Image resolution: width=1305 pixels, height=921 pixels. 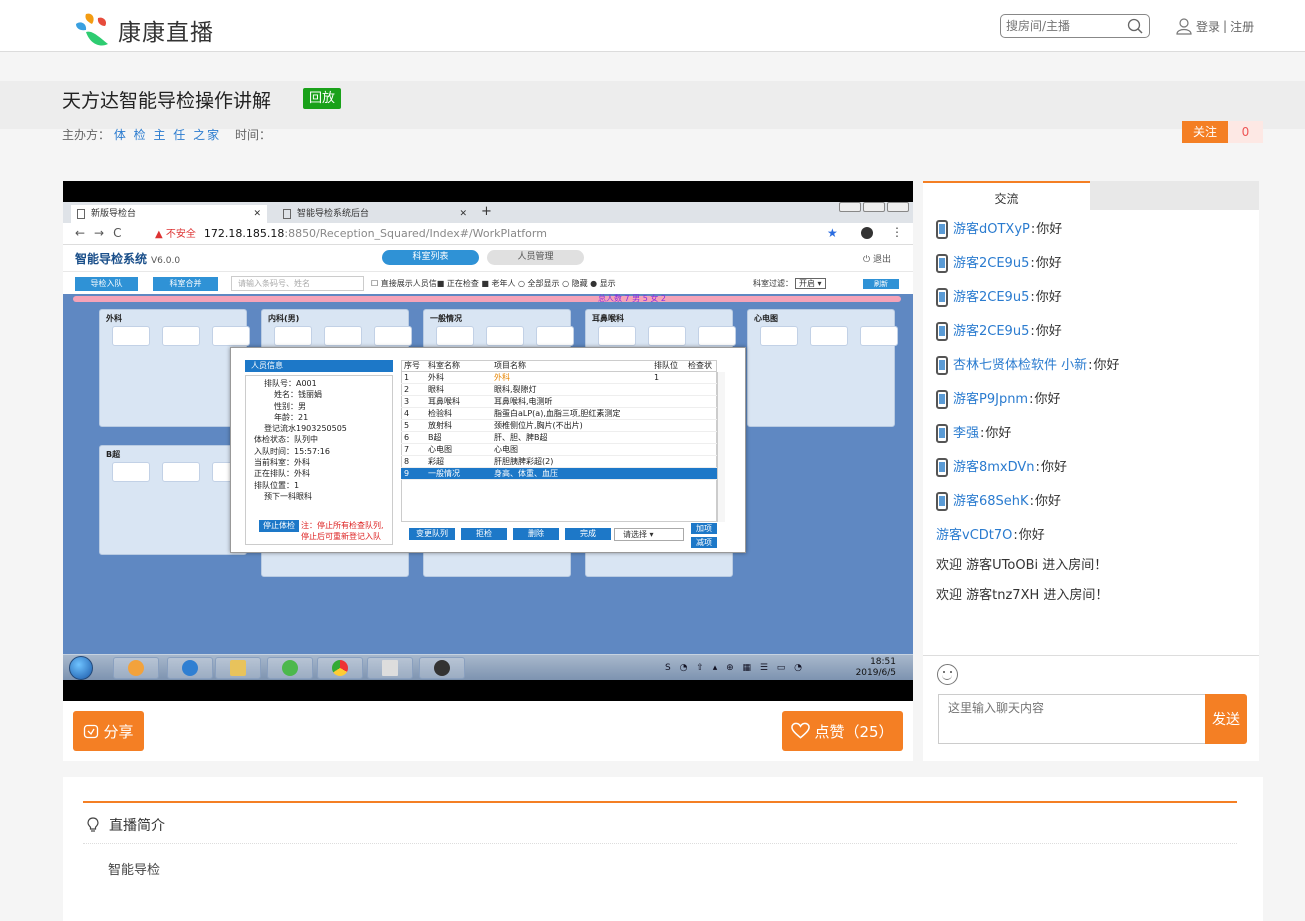 What do you see at coordinates (166, 33) in the screenshot?
I see `brand-name: 康康直播` at bounding box center [166, 33].